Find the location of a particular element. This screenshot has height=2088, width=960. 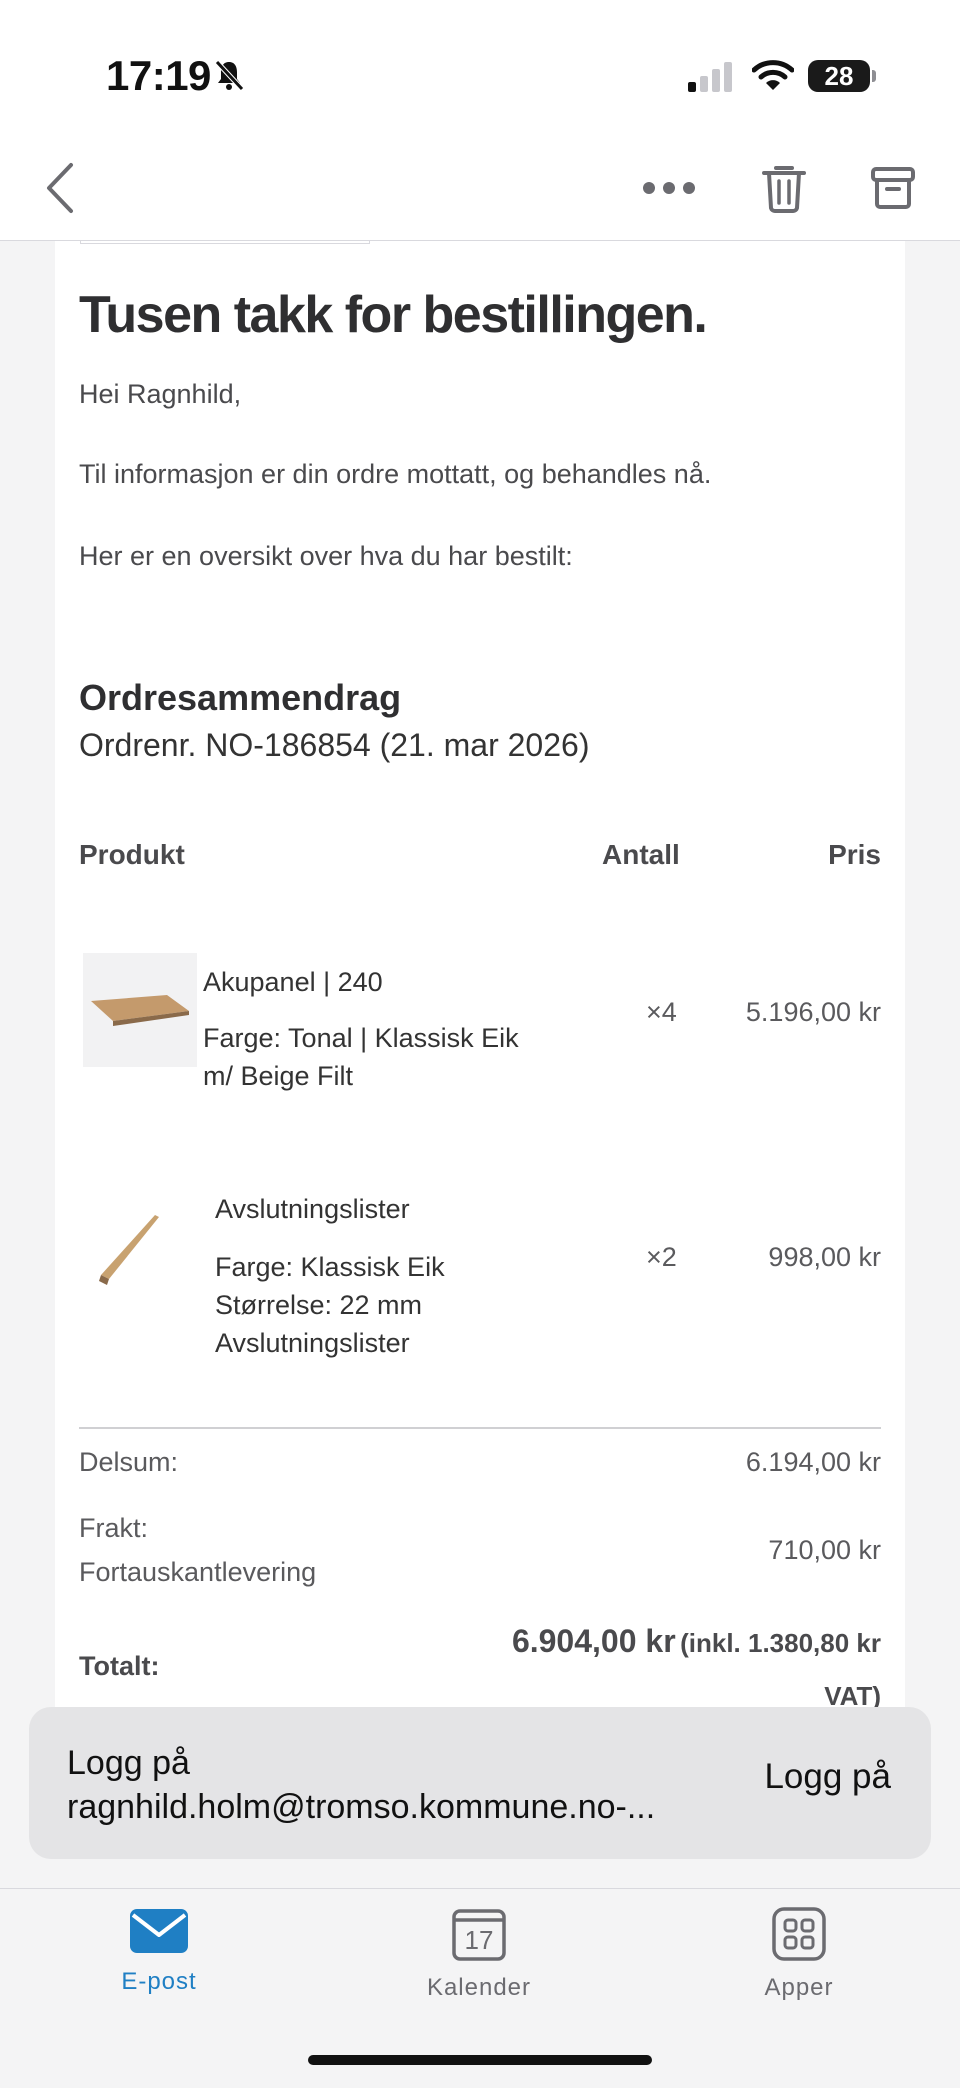

apps-grid-icon is located at coordinates (799, 1936).